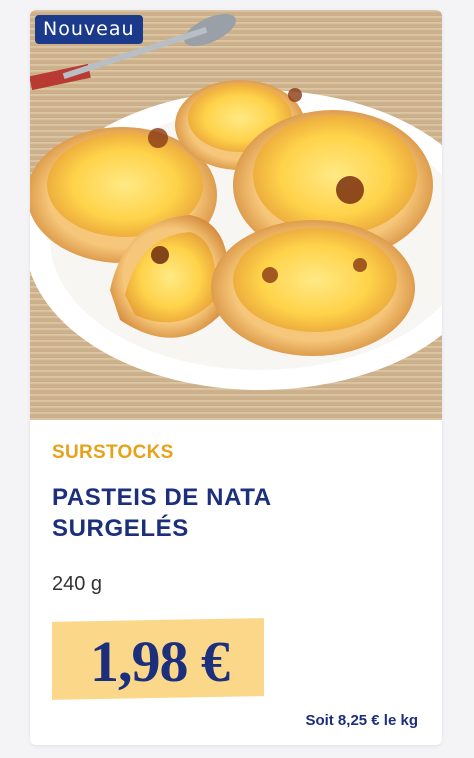 This screenshot has width=474, height=758. Describe the element at coordinates (89, 29) in the screenshot. I see `new-badge: Nouveau` at that location.